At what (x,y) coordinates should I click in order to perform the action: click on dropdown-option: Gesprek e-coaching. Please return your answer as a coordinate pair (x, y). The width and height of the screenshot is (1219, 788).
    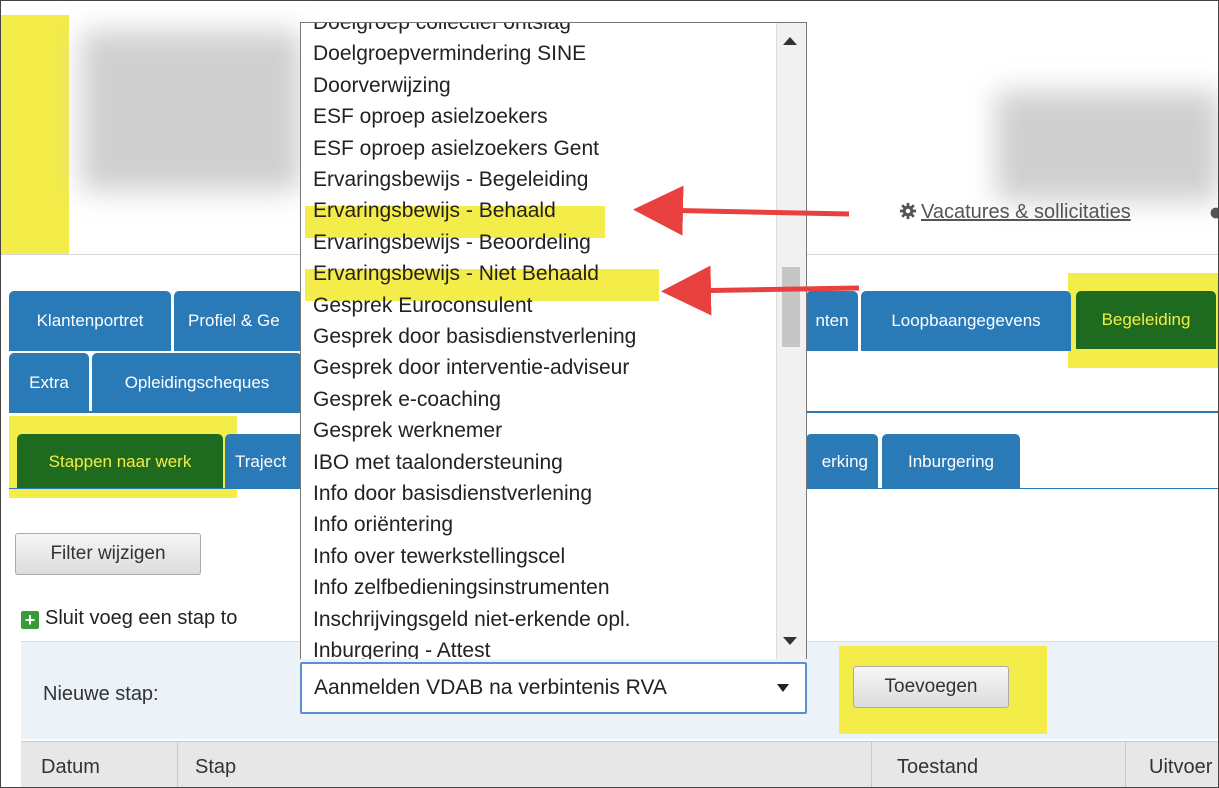
    Looking at the image, I should click on (407, 400).